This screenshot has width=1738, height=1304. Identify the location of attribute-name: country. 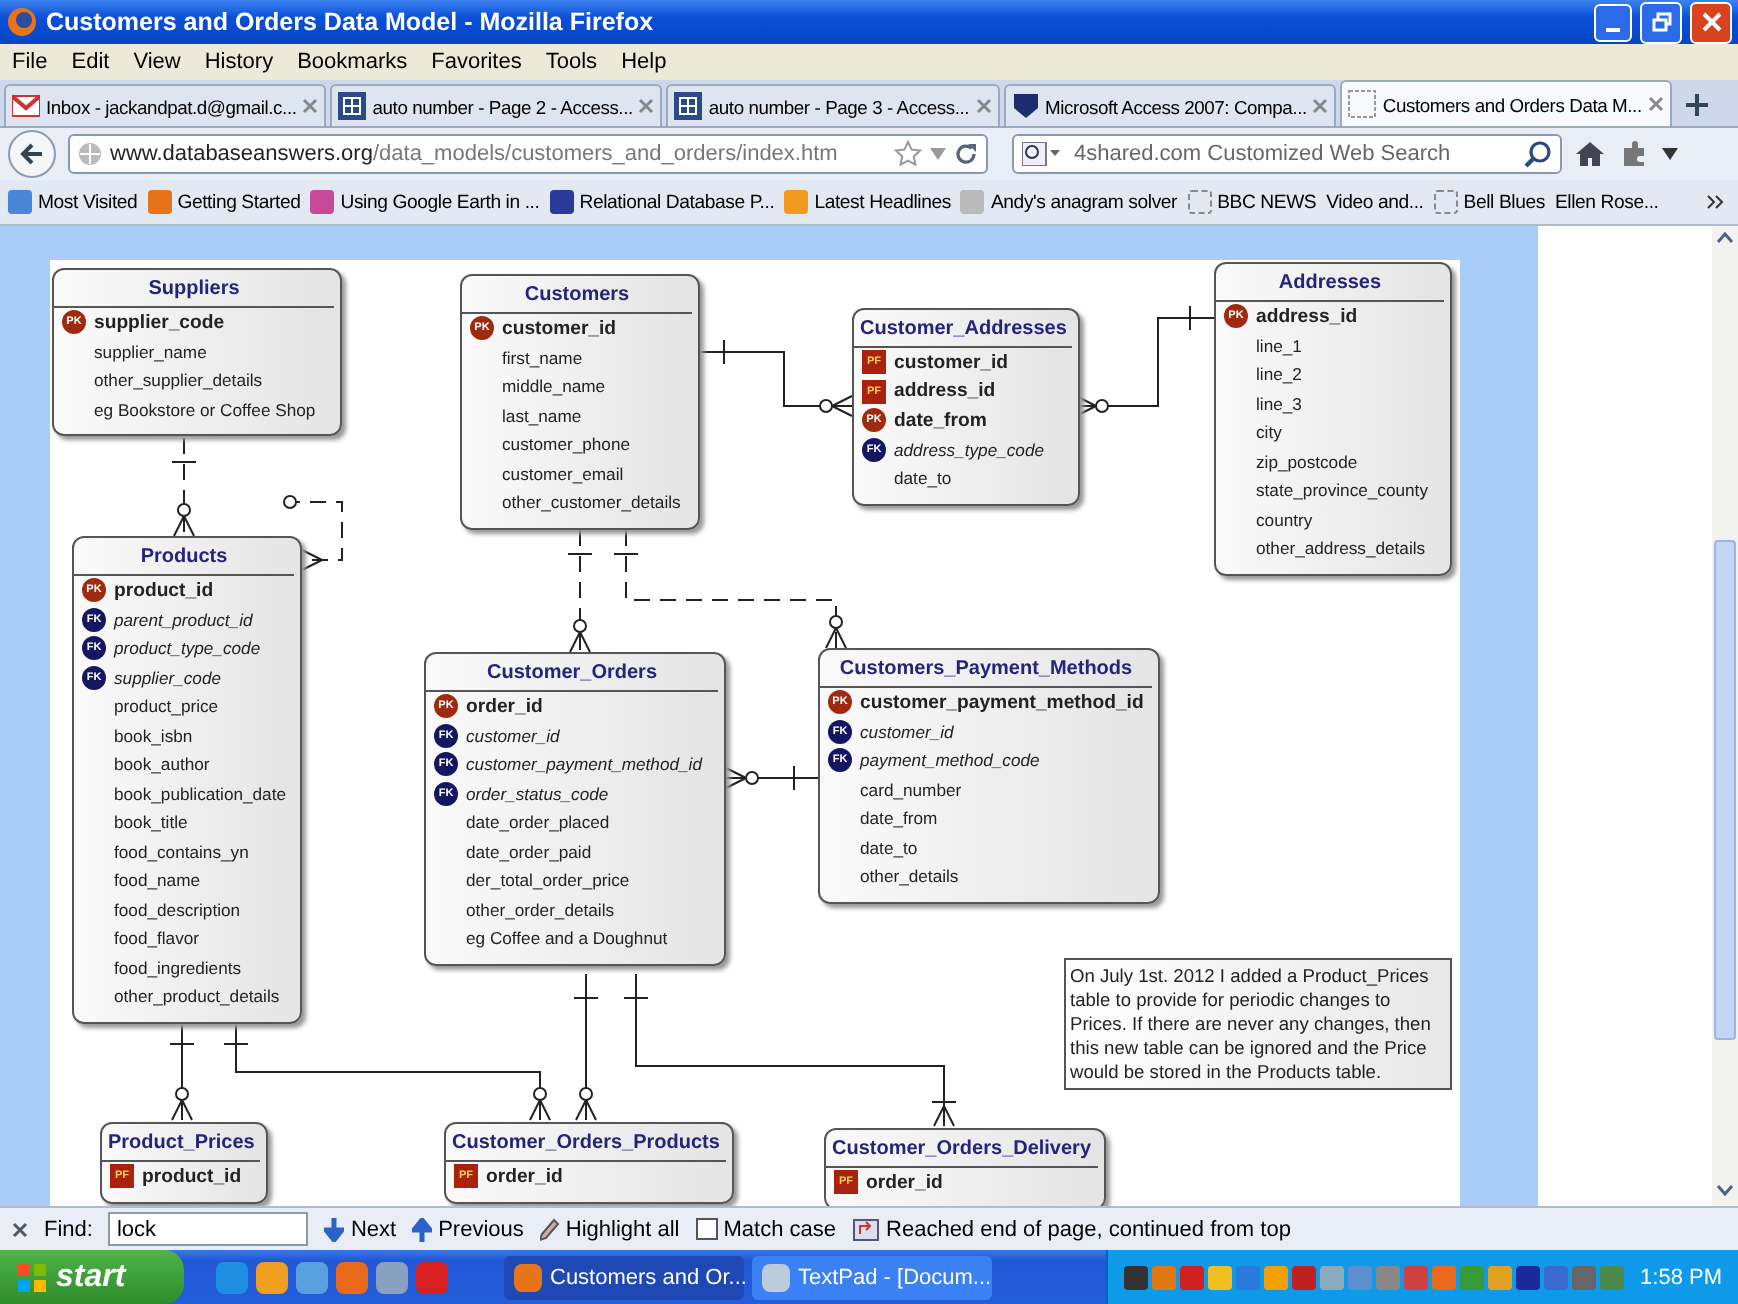
(1284, 519).